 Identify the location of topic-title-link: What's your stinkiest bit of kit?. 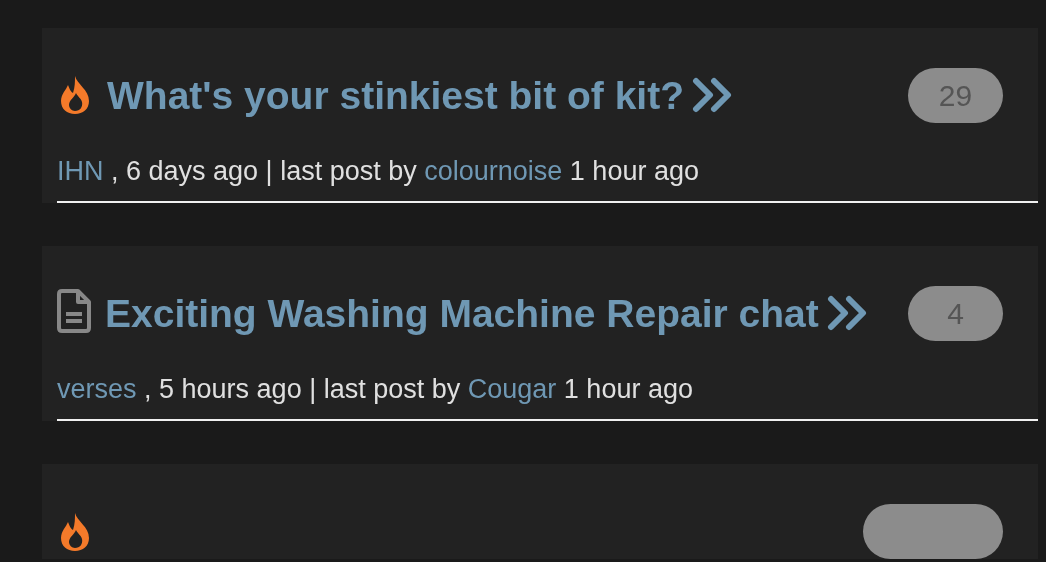
(395, 95).